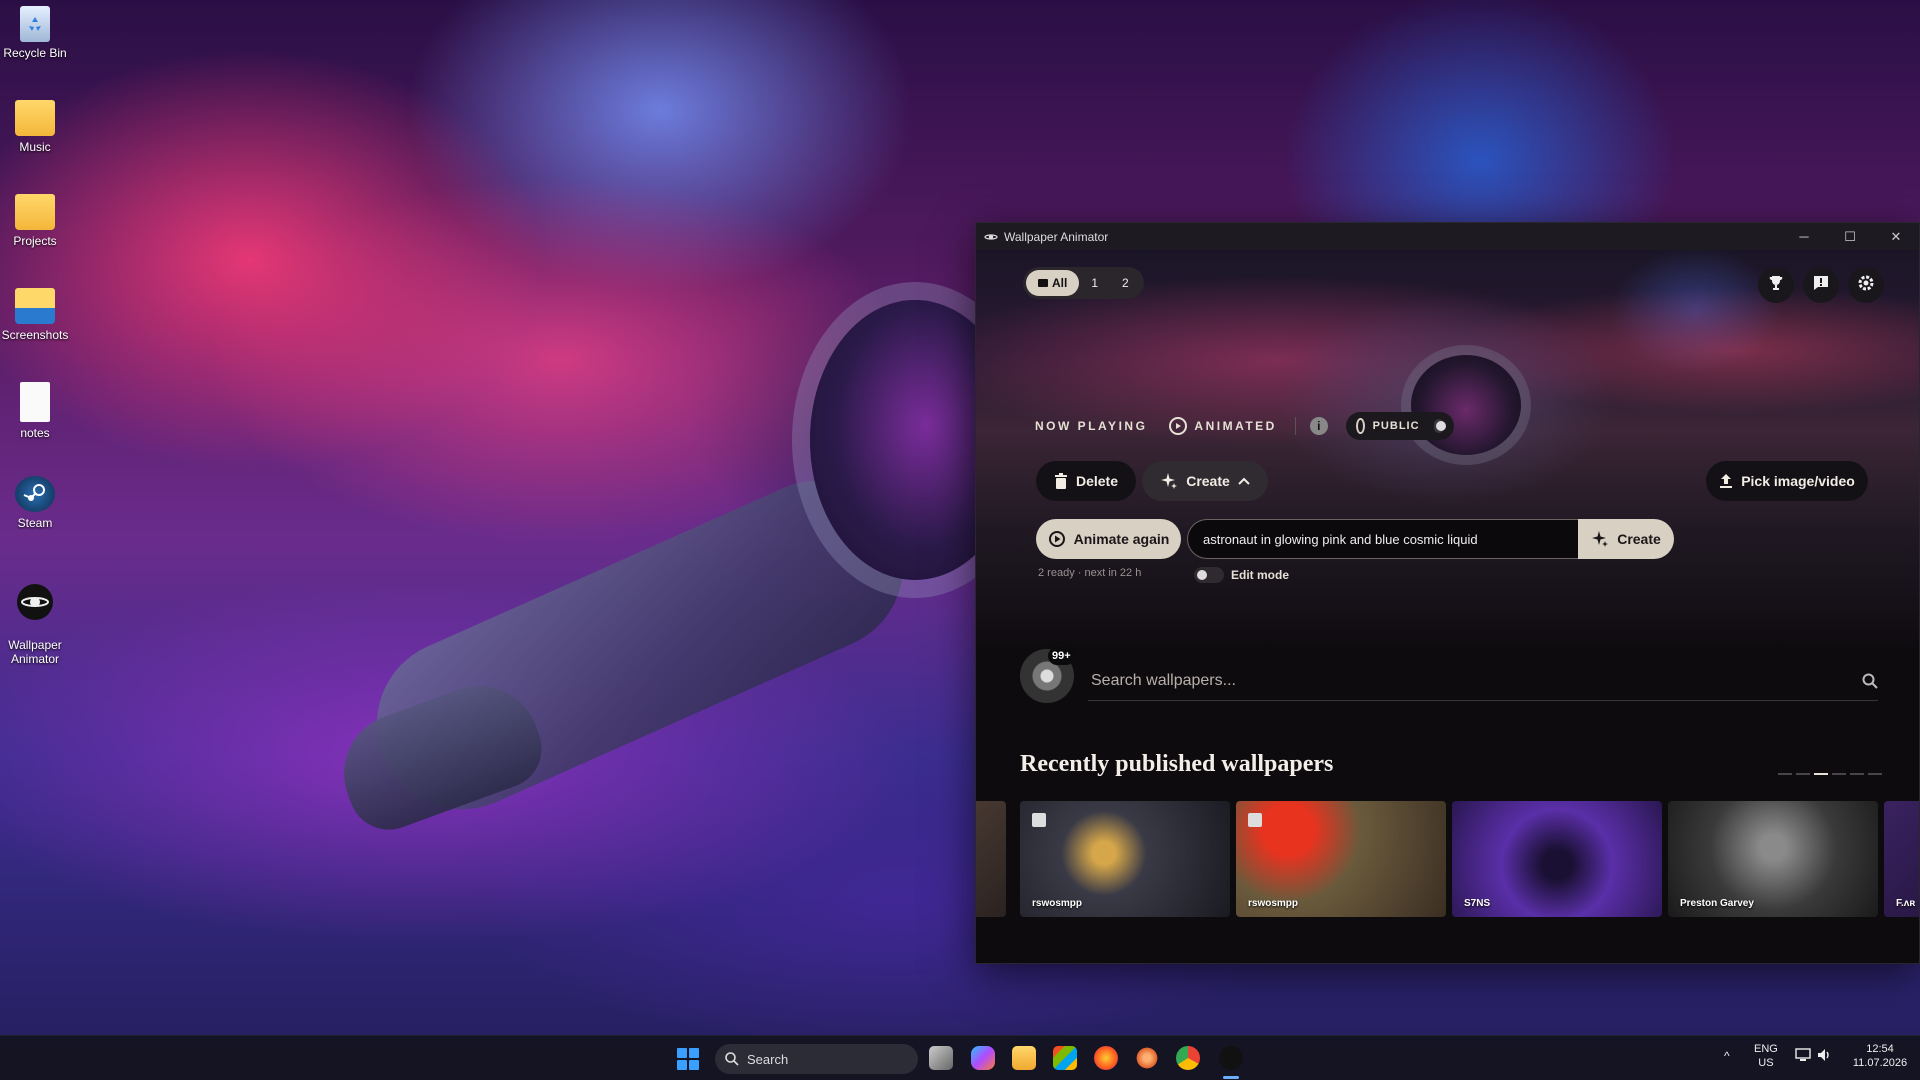 This screenshot has width=1920, height=1080. Describe the element at coordinates (1850, 236) in the screenshot. I see `maximize-button: ☐` at that location.